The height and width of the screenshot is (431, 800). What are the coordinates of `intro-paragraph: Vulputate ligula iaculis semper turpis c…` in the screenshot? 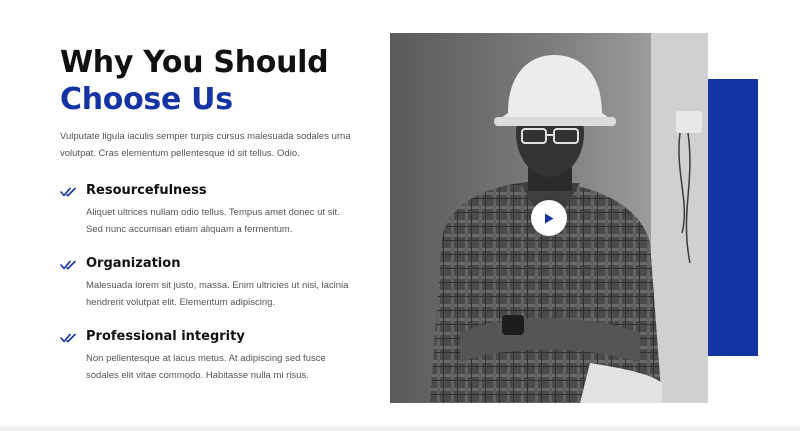 It's located at (205, 145).